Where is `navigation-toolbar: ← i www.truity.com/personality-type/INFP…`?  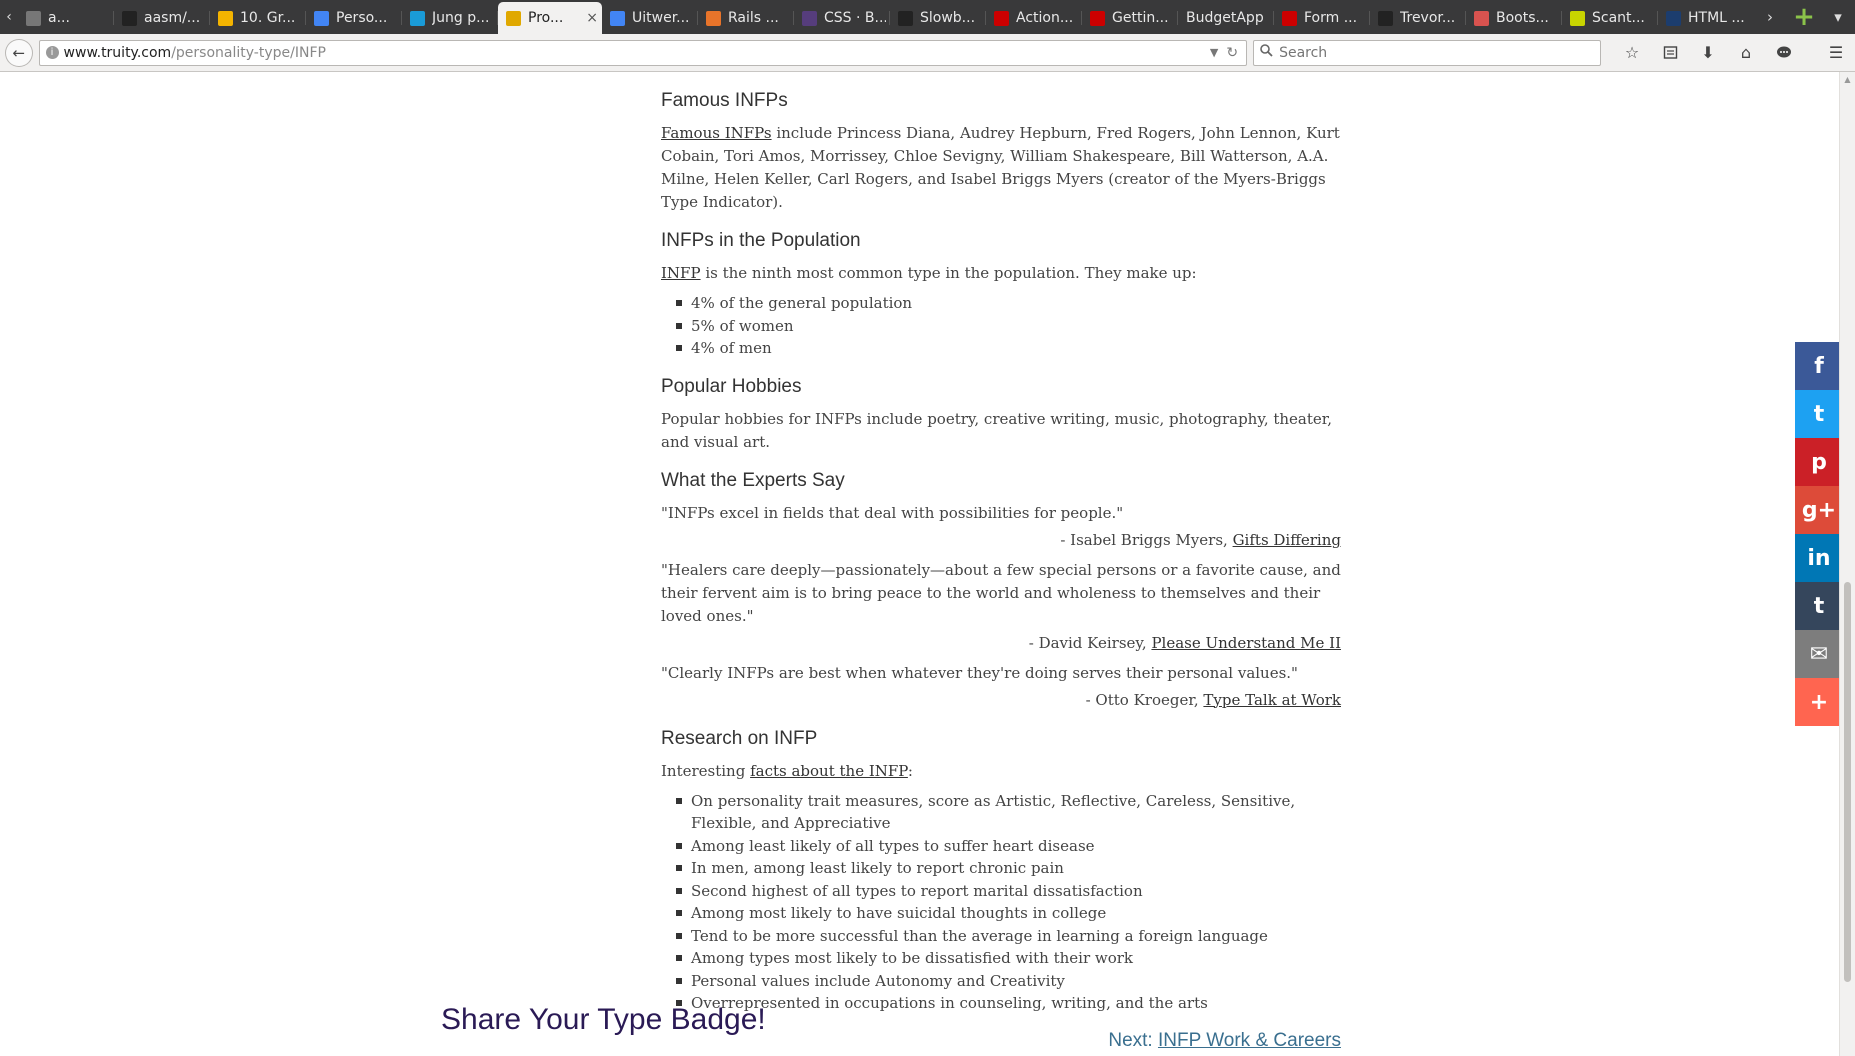 navigation-toolbar: ← i www.truity.com/personality-type/INFP… is located at coordinates (927, 53).